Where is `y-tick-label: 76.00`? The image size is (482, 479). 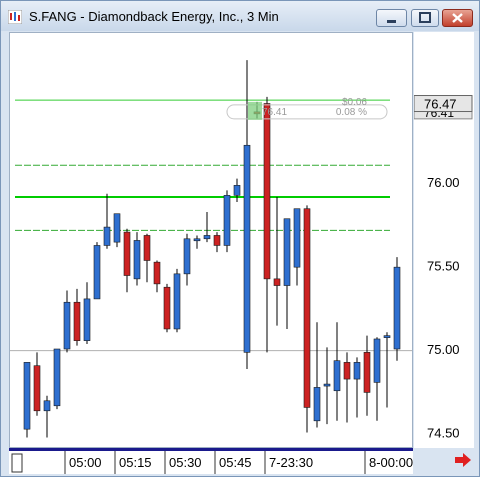 y-tick-label: 76.00 is located at coordinates (443, 182).